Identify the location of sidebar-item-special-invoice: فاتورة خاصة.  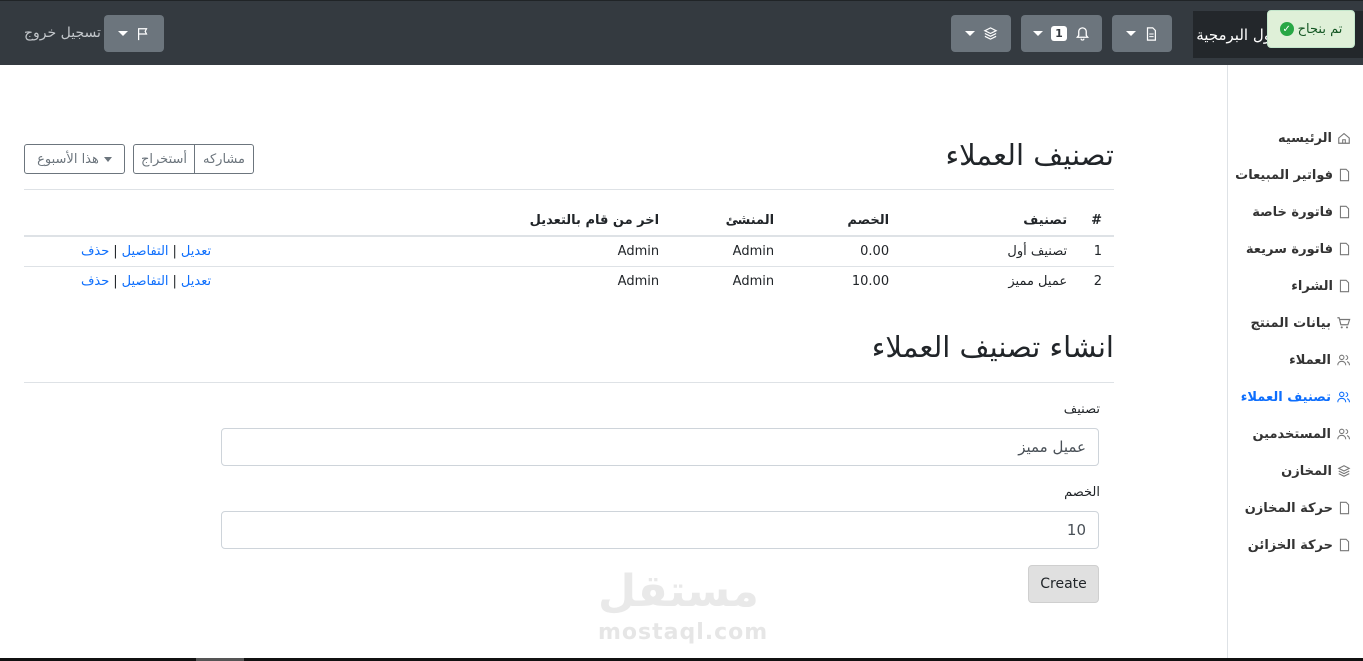
(1301, 212).